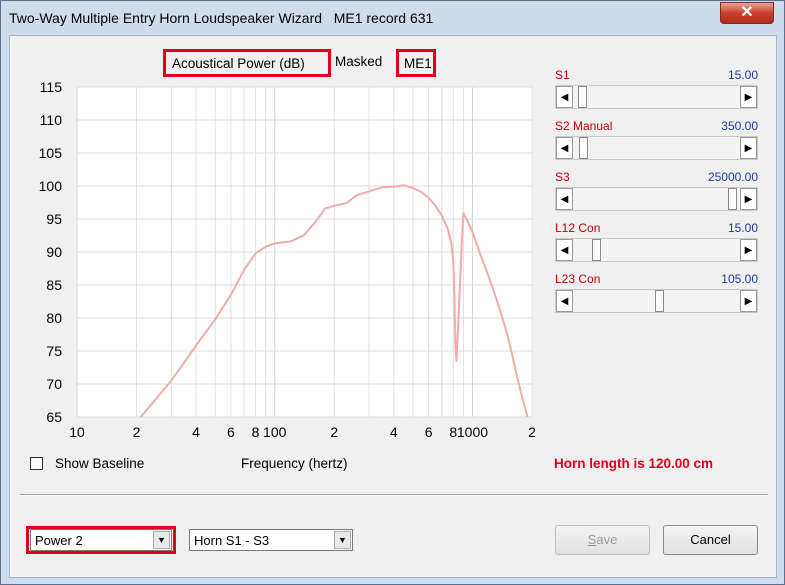 Image resolution: width=785 pixels, height=585 pixels. Describe the element at coordinates (271, 540) in the screenshot. I see `horn-select: Horn S1 - S3 ▼` at that location.